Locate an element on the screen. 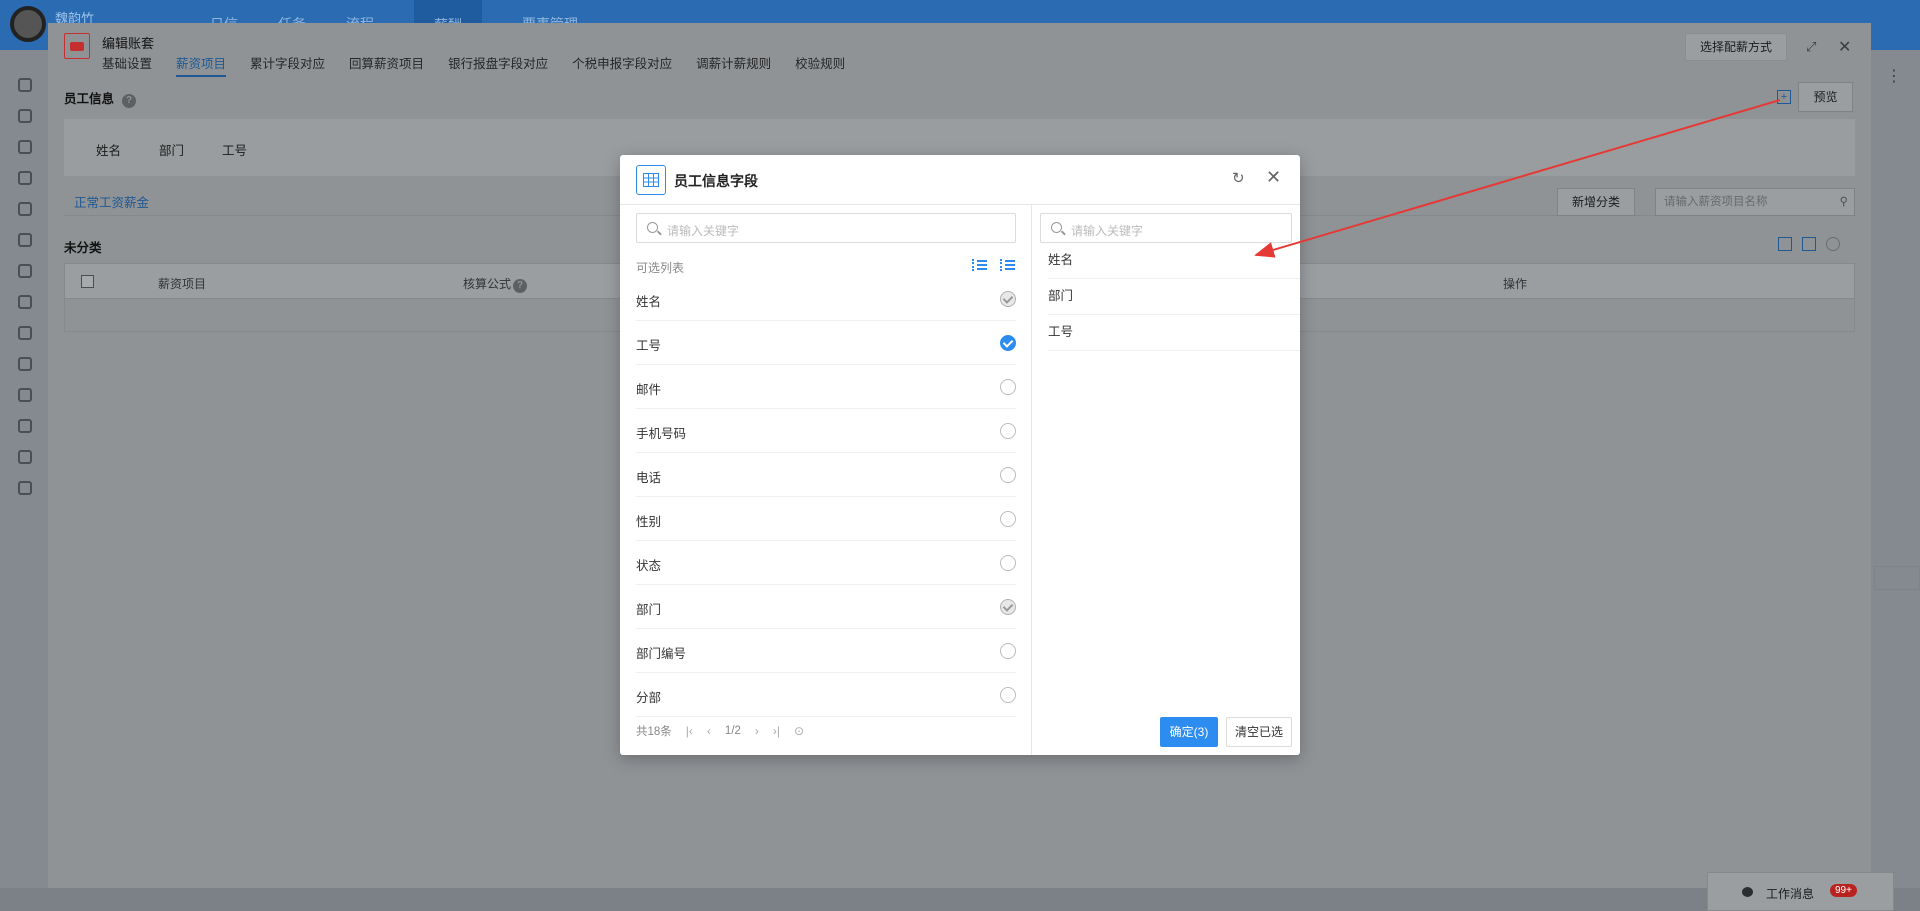  tab-bank: 银行报盘字段对应 is located at coordinates (498, 65).